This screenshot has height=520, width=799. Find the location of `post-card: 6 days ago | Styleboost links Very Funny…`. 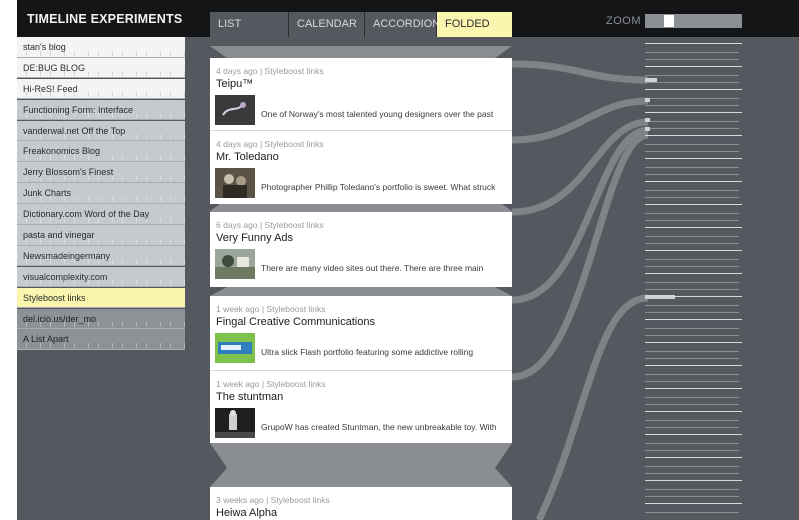

post-card: 6 days ago | Styleboost links Very Funny… is located at coordinates (361, 249).